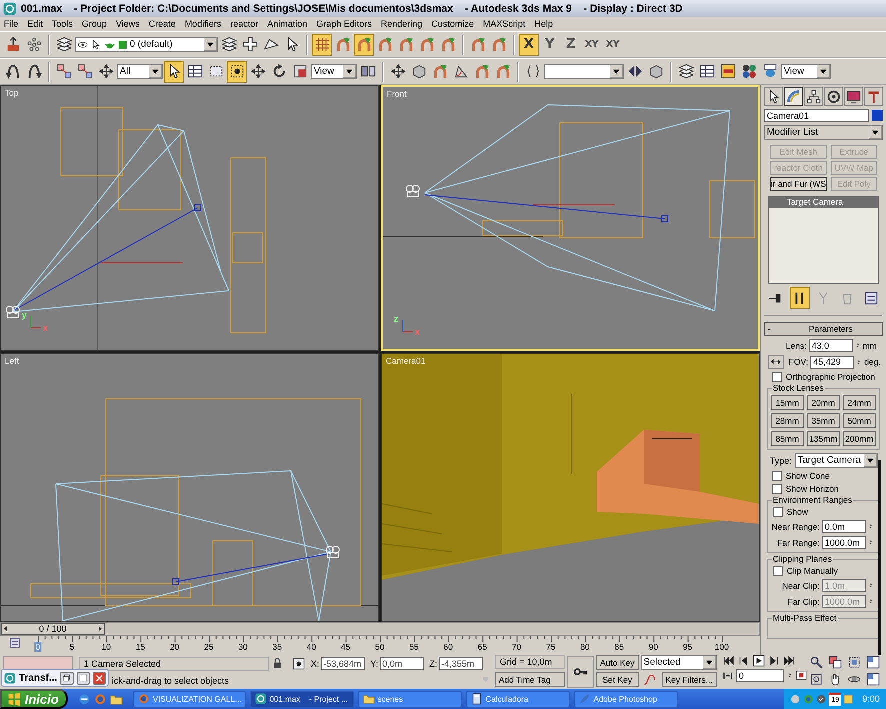 The height and width of the screenshot is (709, 886). Describe the element at coordinates (816, 679) in the screenshot. I see `region-zoom-icon` at that location.